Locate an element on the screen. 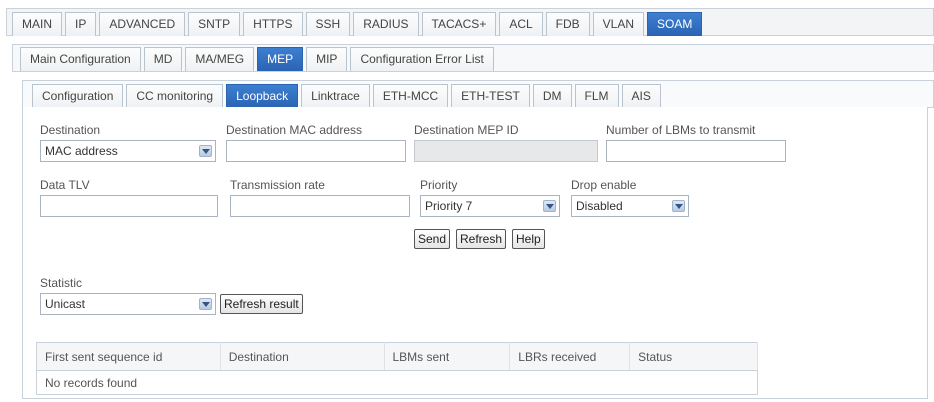 The width and height of the screenshot is (934, 402). tab-https: HTTPS is located at coordinates (273, 24).